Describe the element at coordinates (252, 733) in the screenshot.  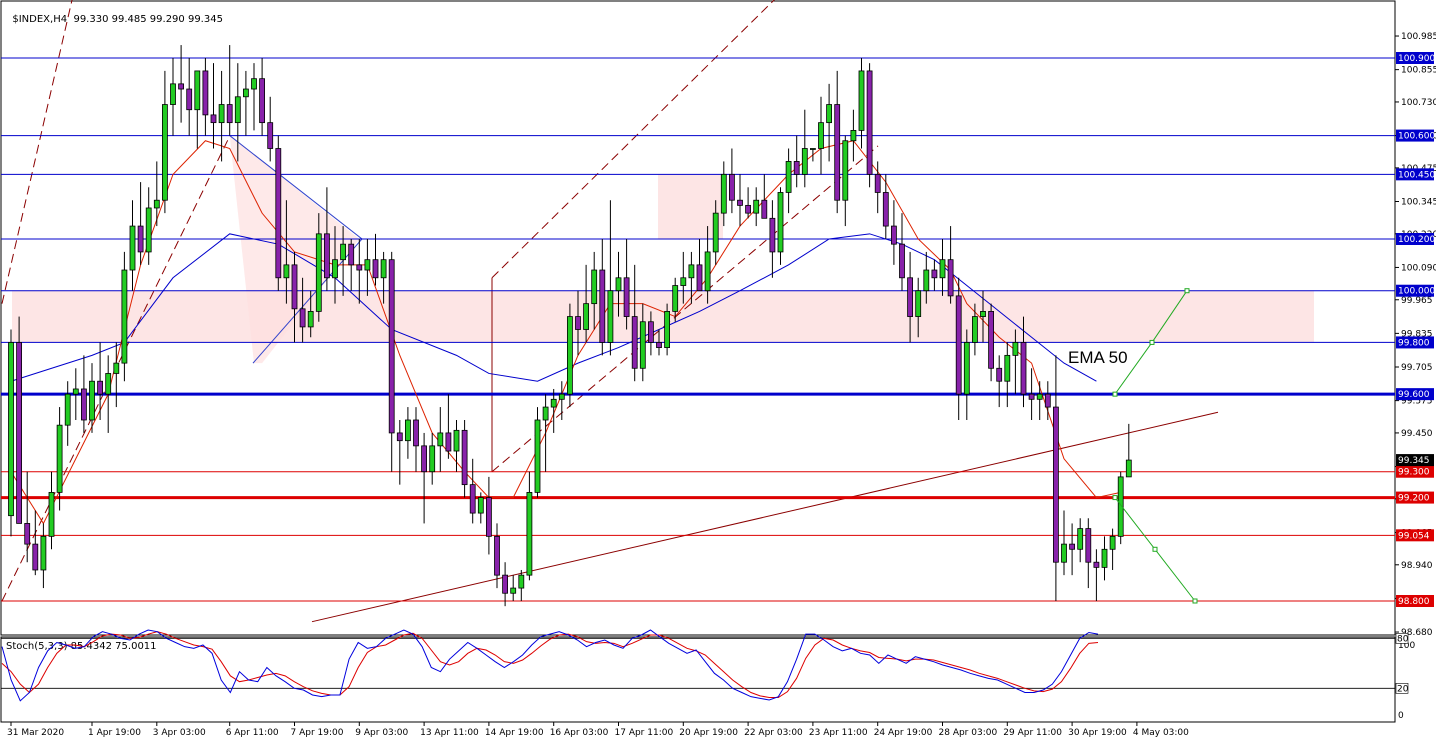
I see `time-label: 6 Apr 11:00` at that location.